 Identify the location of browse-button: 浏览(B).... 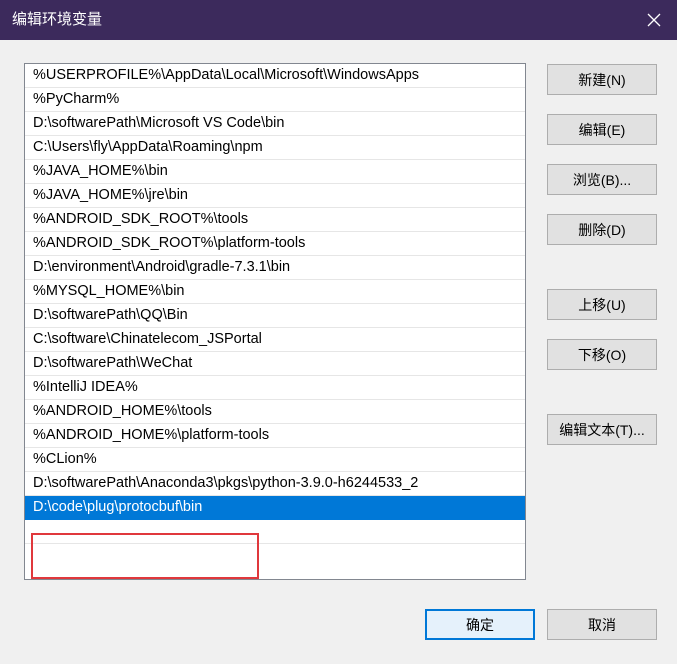
(602, 179).